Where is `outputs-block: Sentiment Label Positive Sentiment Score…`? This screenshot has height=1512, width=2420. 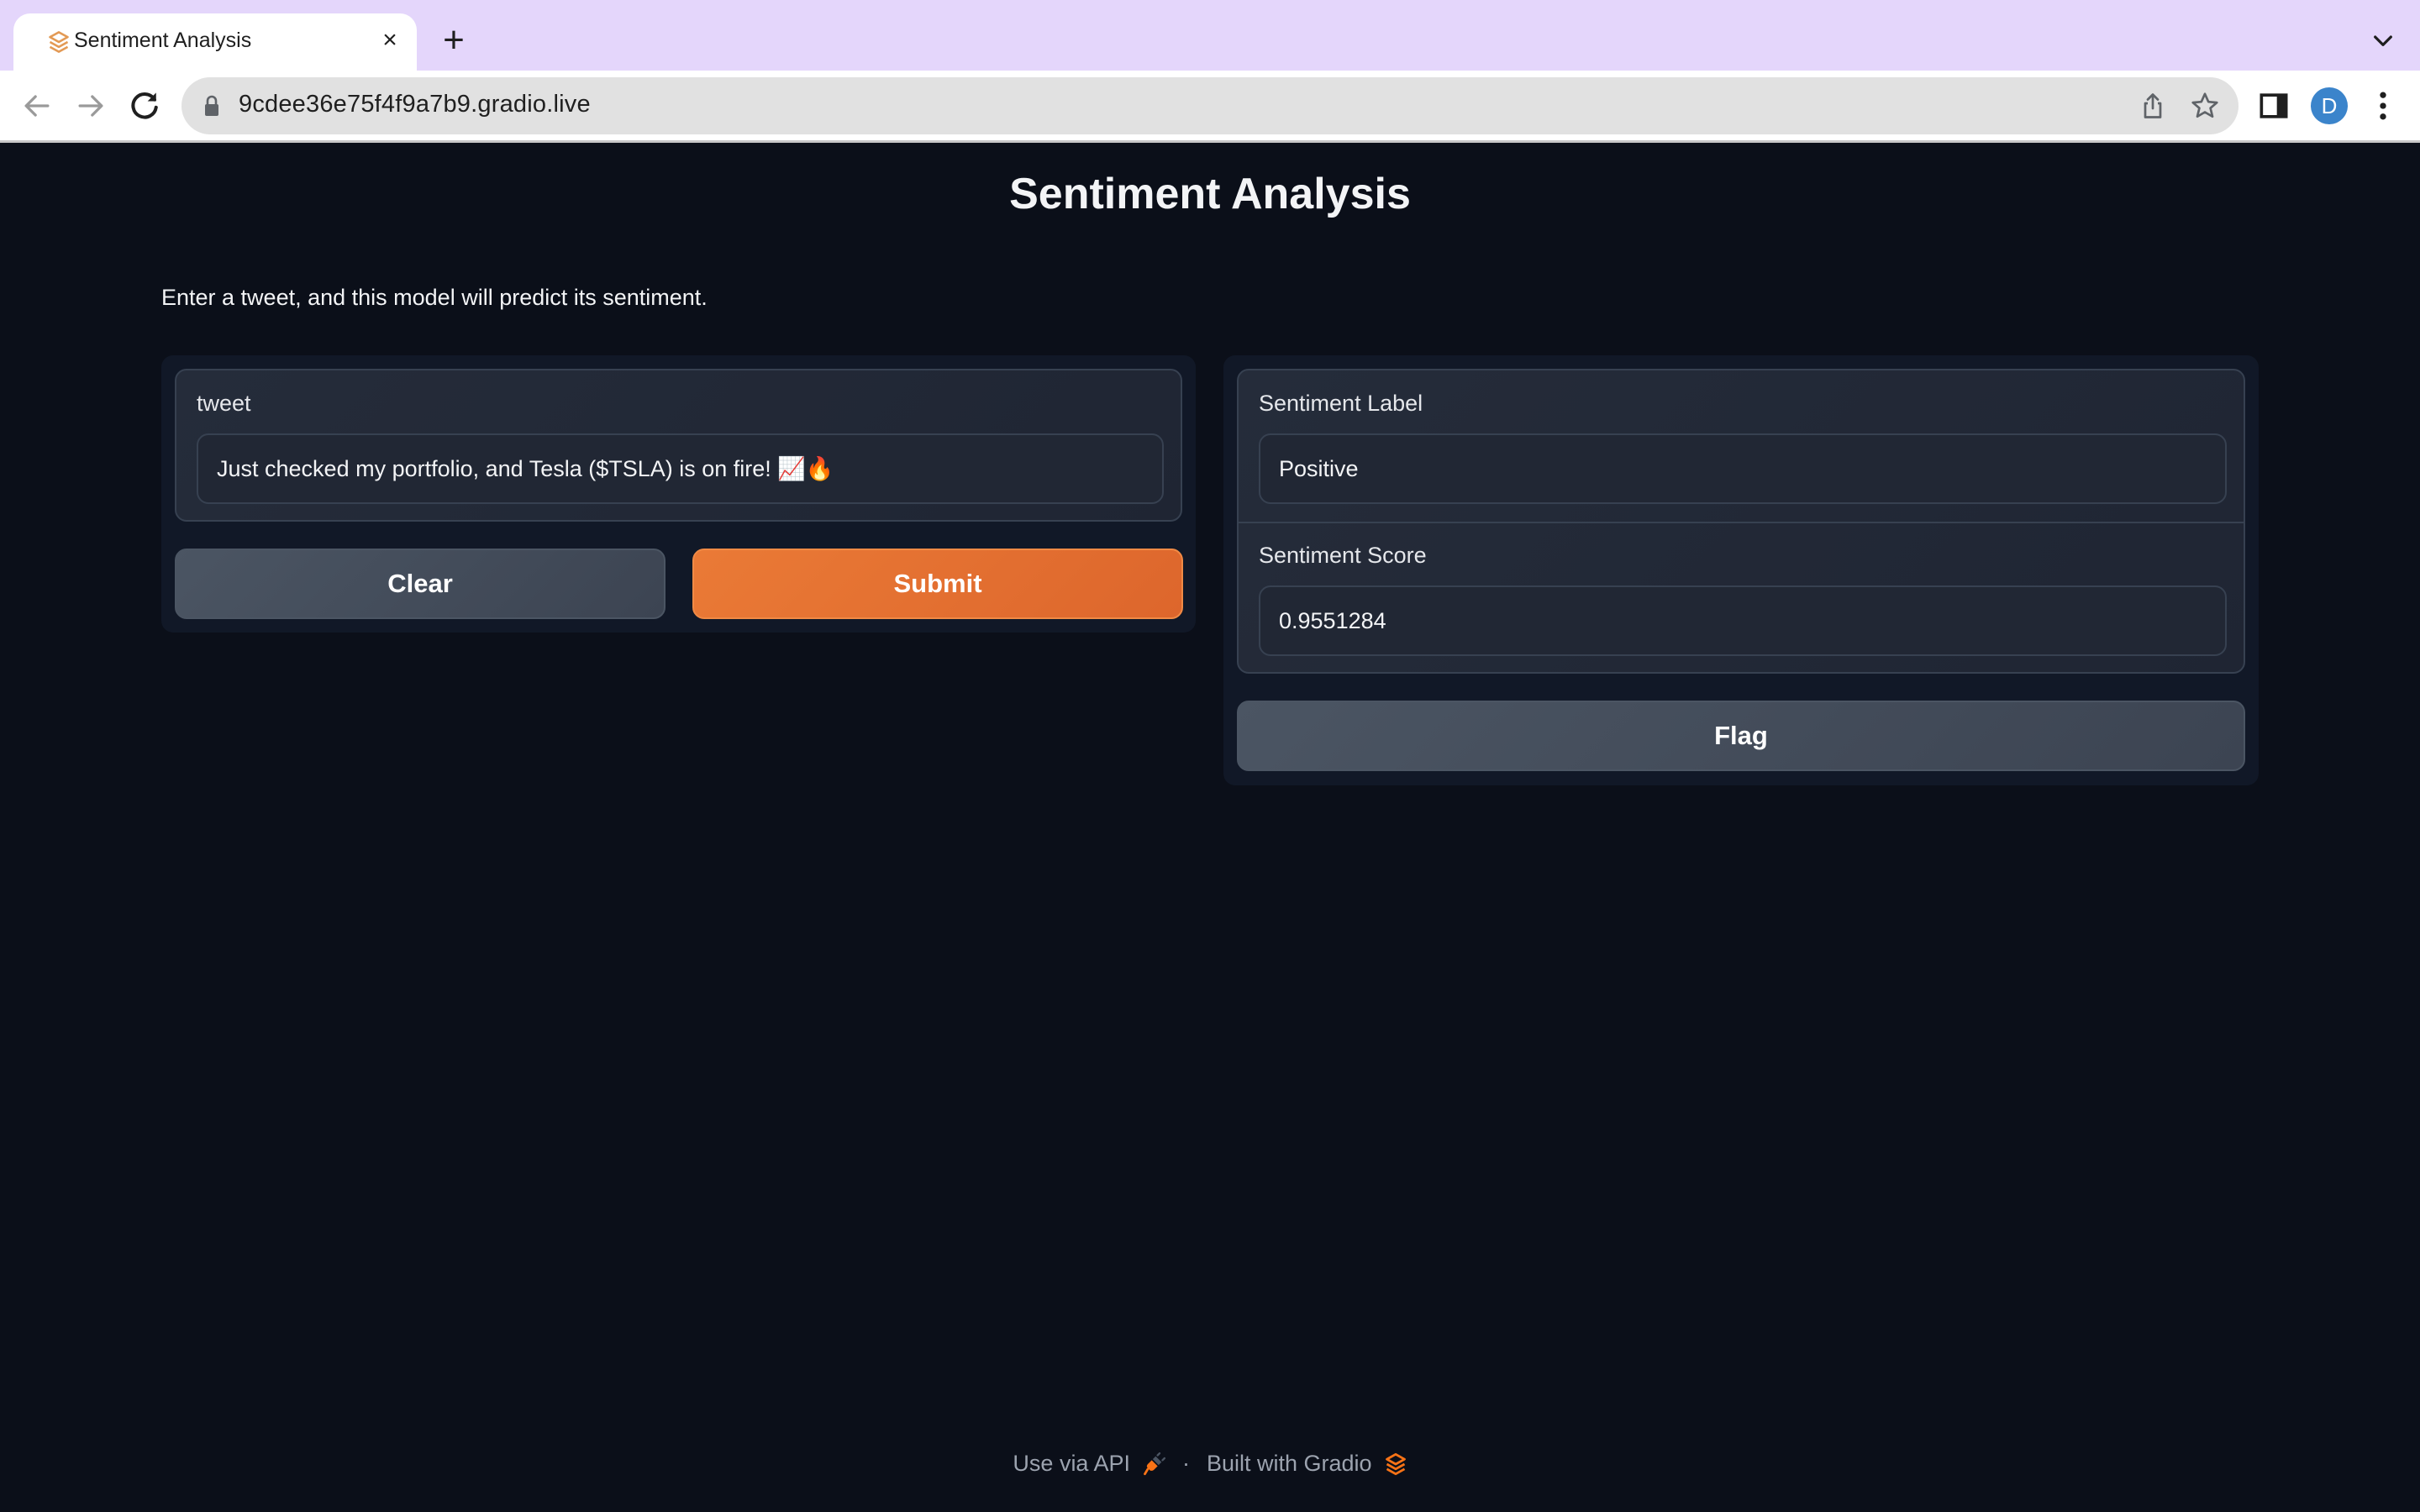
outputs-block: Sentiment Label Positive Sentiment Score… is located at coordinates (1741, 521).